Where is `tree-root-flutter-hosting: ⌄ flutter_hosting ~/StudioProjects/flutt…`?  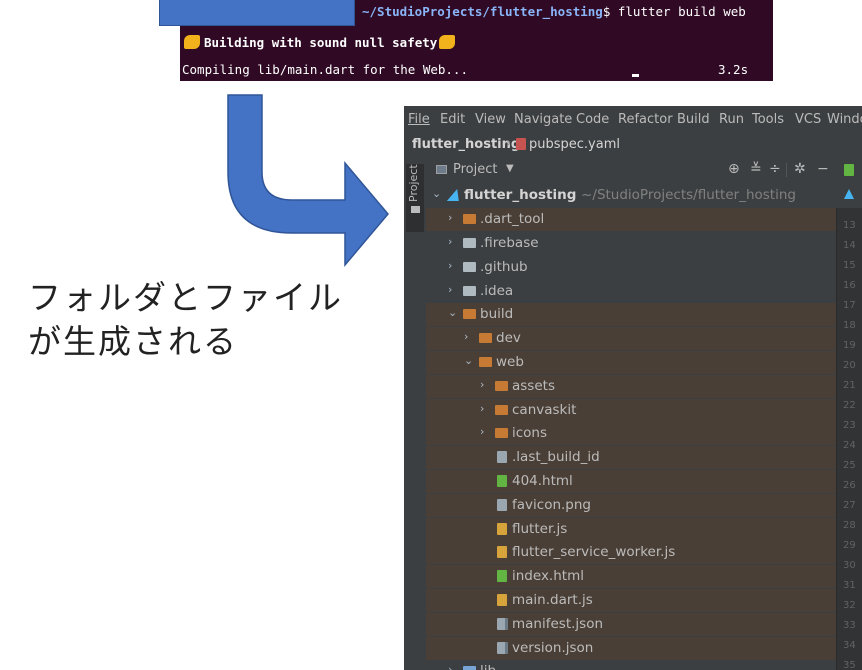 tree-root-flutter-hosting: ⌄ flutter_hosting ~/StudioProjects/flutt… is located at coordinates (631, 195).